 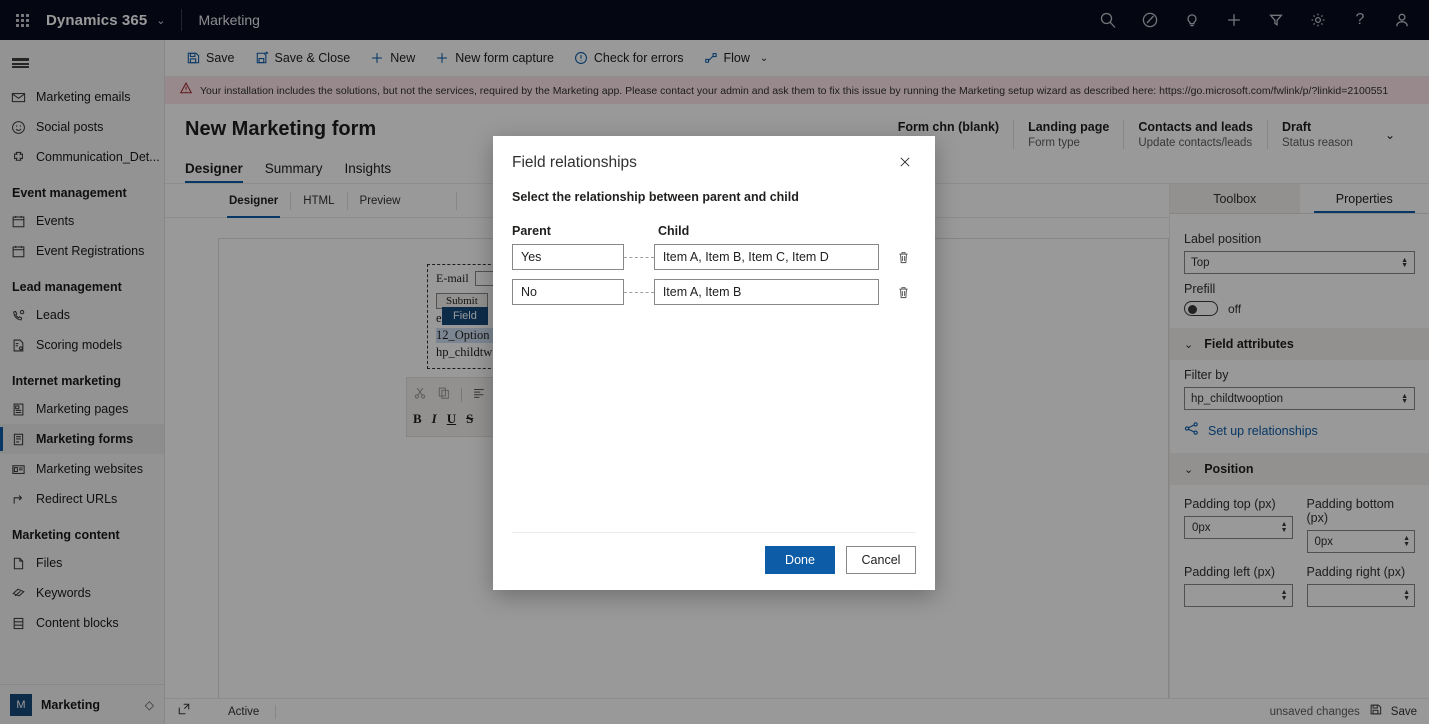 I want to click on close-icon, so click(x=905, y=162).